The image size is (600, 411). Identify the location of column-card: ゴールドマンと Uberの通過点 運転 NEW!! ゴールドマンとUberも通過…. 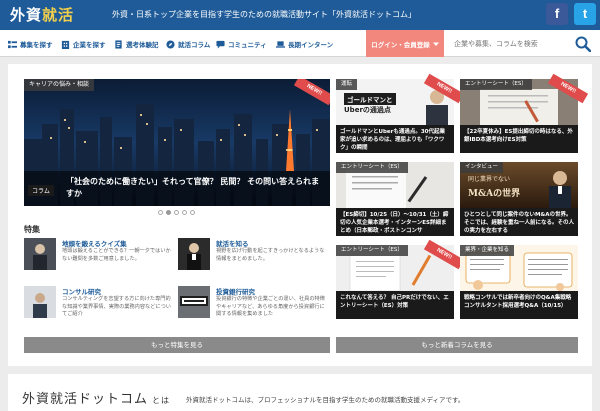
(400, 113).